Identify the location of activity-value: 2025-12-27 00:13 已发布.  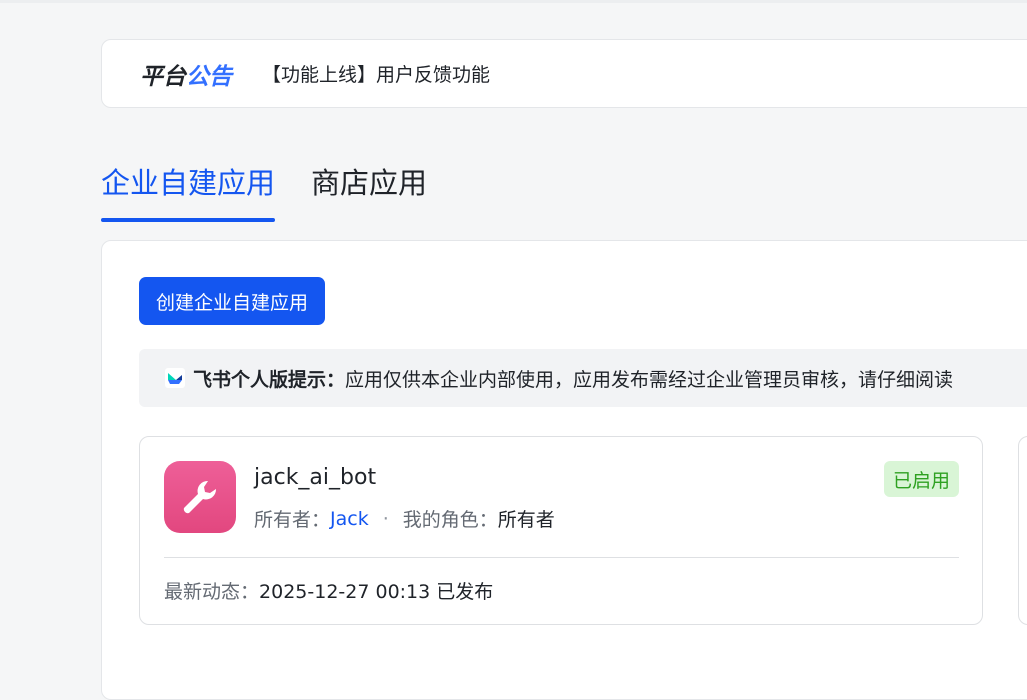
(376, 592).